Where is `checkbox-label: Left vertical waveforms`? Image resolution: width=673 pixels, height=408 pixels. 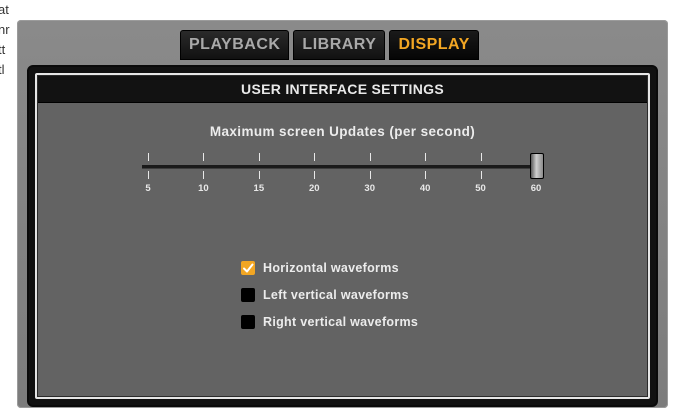 checkbox-label: Left vertical waveforms is located at coordinates (336, 295).